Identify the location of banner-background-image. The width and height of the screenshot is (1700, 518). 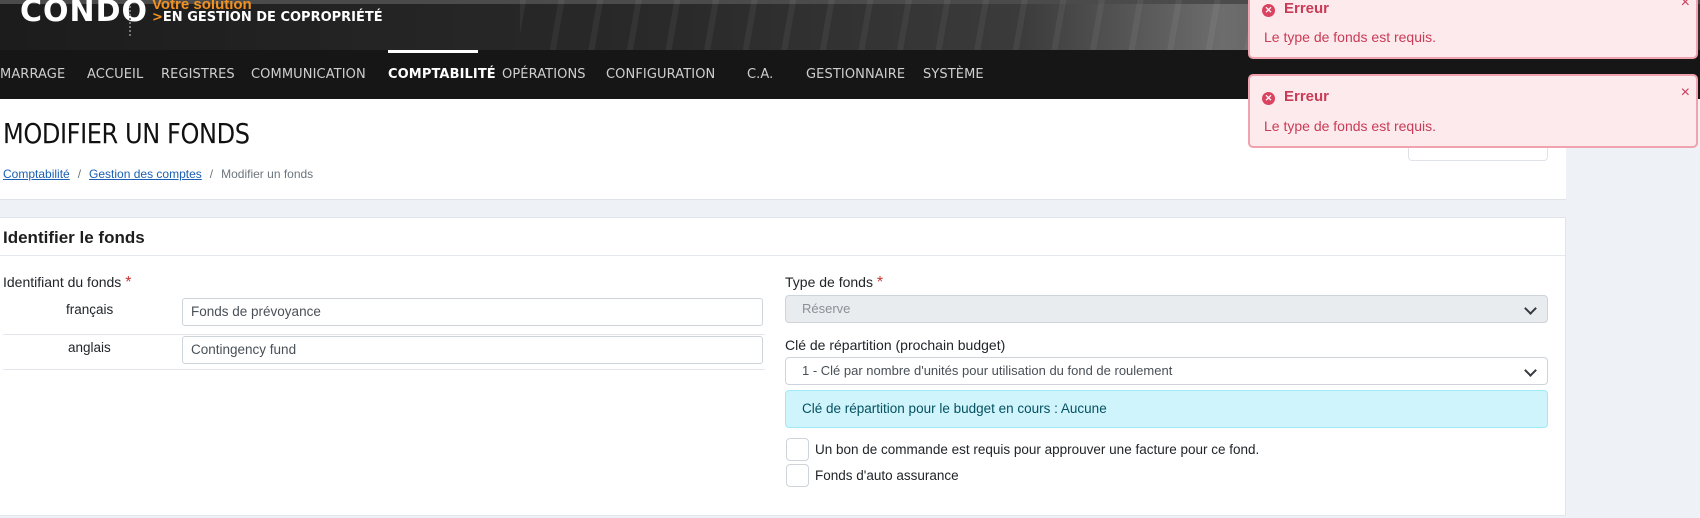
(900, 25).